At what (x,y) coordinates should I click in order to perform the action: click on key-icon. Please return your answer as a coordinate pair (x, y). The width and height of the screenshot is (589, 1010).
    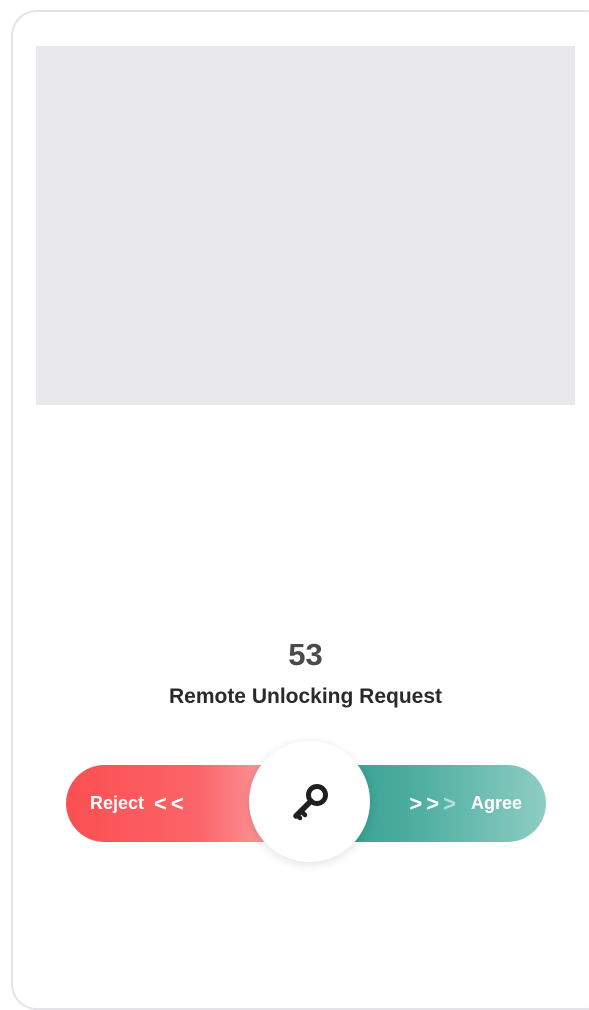
    Looking at the image, I should click on (310, 801).